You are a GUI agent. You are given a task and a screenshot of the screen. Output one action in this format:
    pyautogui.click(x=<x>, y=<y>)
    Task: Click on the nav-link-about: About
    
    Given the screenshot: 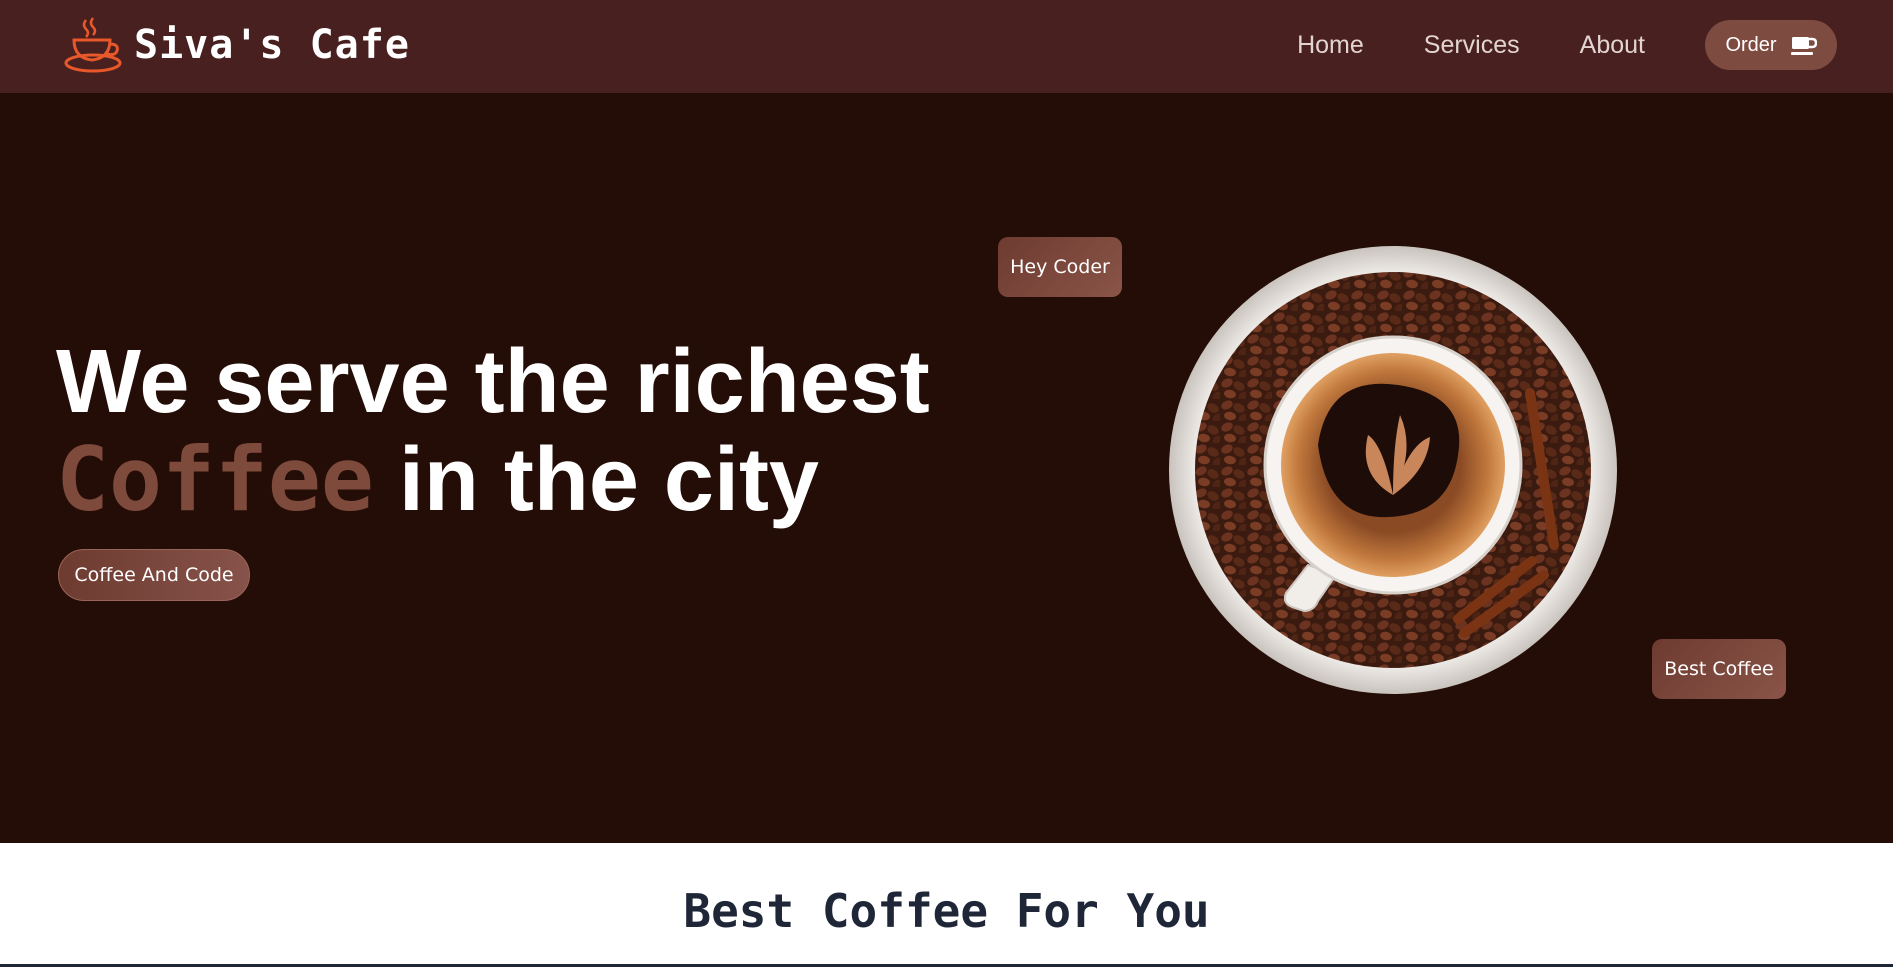 What is the action you would take?
    pyautogui.click(x=1612, y=45)
    